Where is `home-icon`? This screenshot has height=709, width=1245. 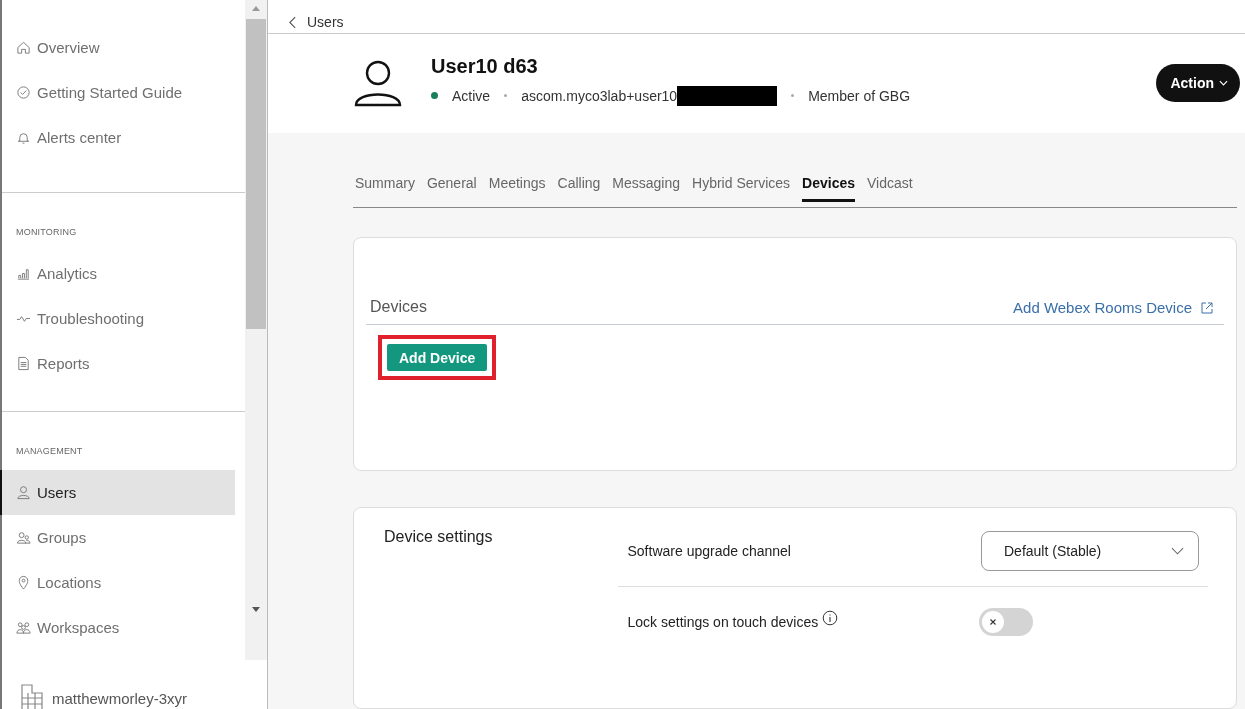
home-icon is located at coordinates (23, 47).